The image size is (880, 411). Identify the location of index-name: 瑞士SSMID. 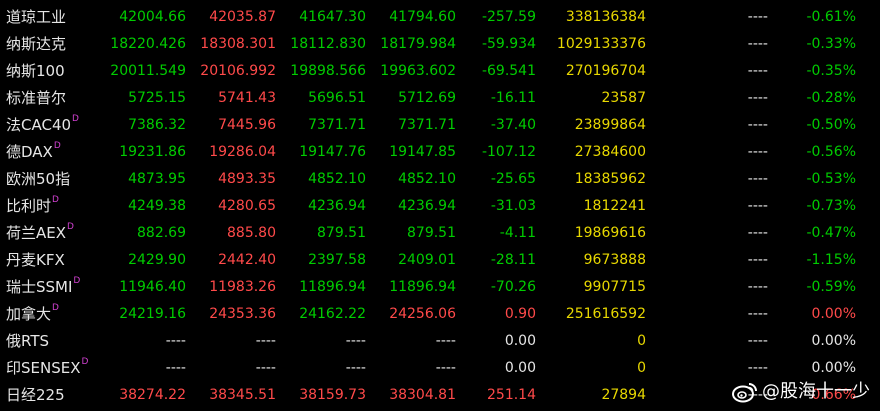
(43, 287).